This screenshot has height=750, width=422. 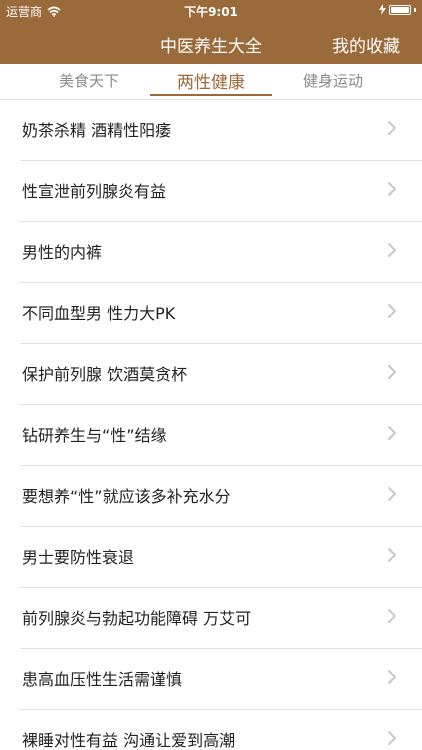 What do you see at coordinates (221, 679) in the screenshot?
I see `list-item: 患高血压性生活需谨慎` at bounding box center [221, 679].